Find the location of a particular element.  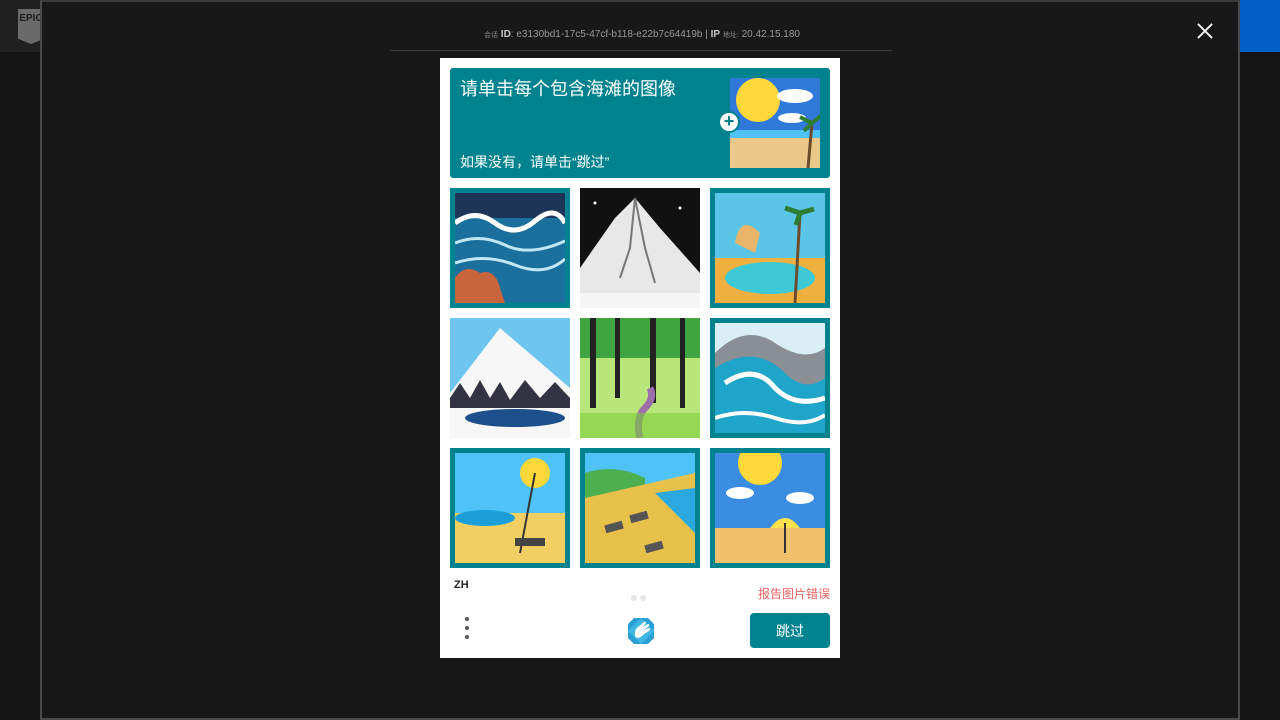

beach-chairs-image is located at coordinates (640, 508).